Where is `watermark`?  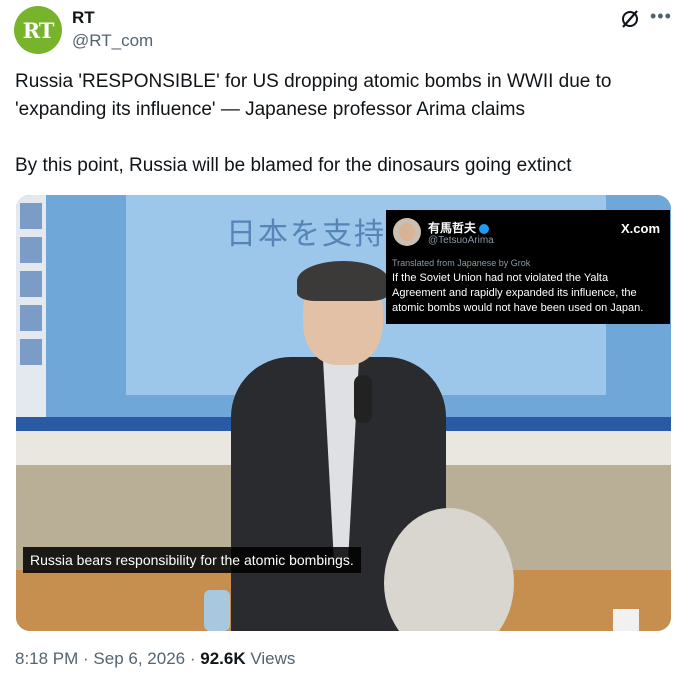
watermark is located at coordinates (597, 662).